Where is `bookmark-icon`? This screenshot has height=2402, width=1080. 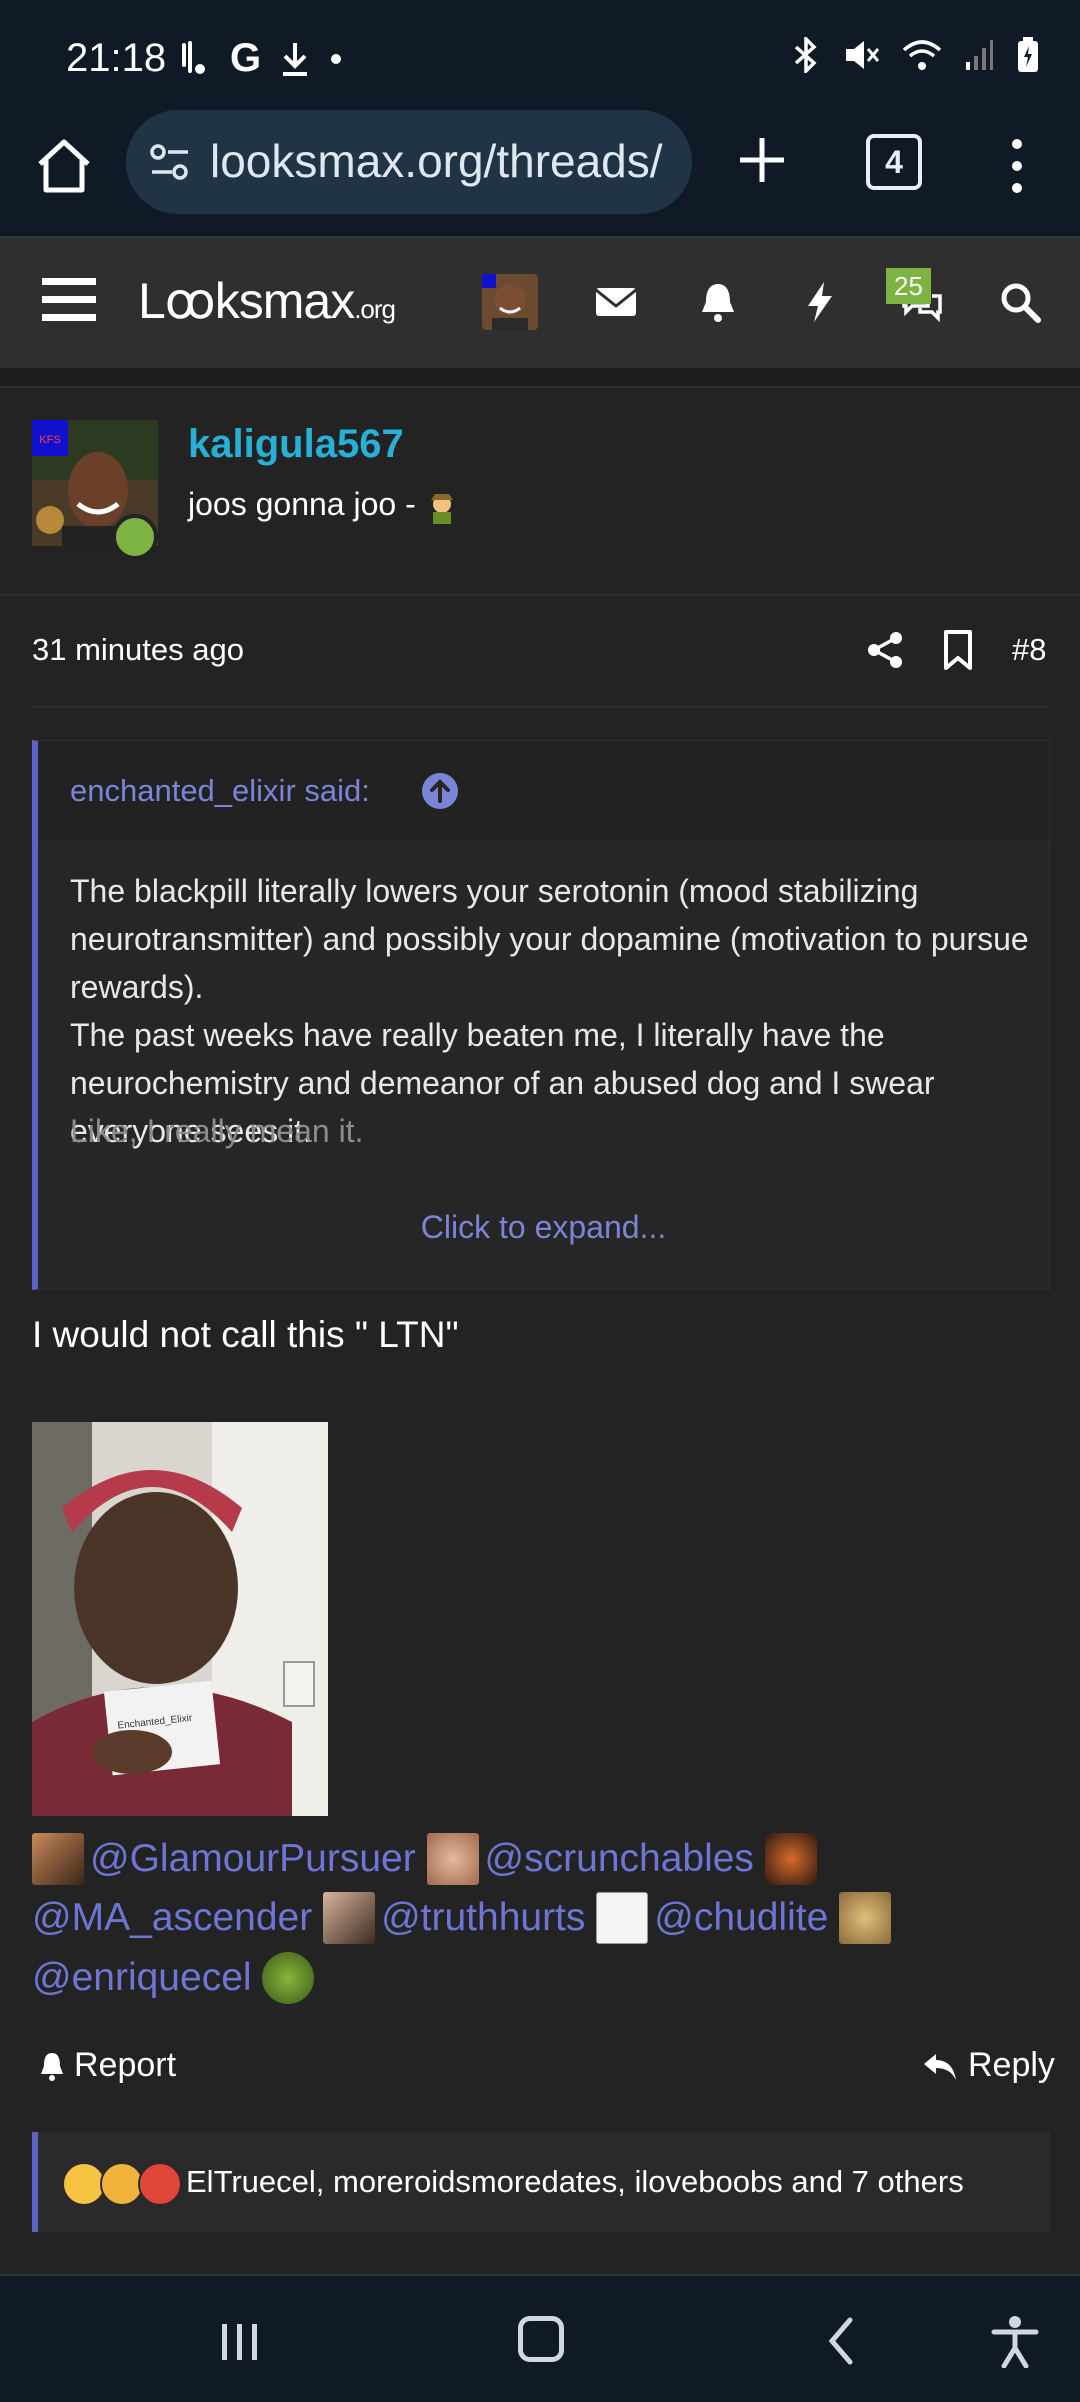
bookmark-icon is located at coordinates (958, 650).